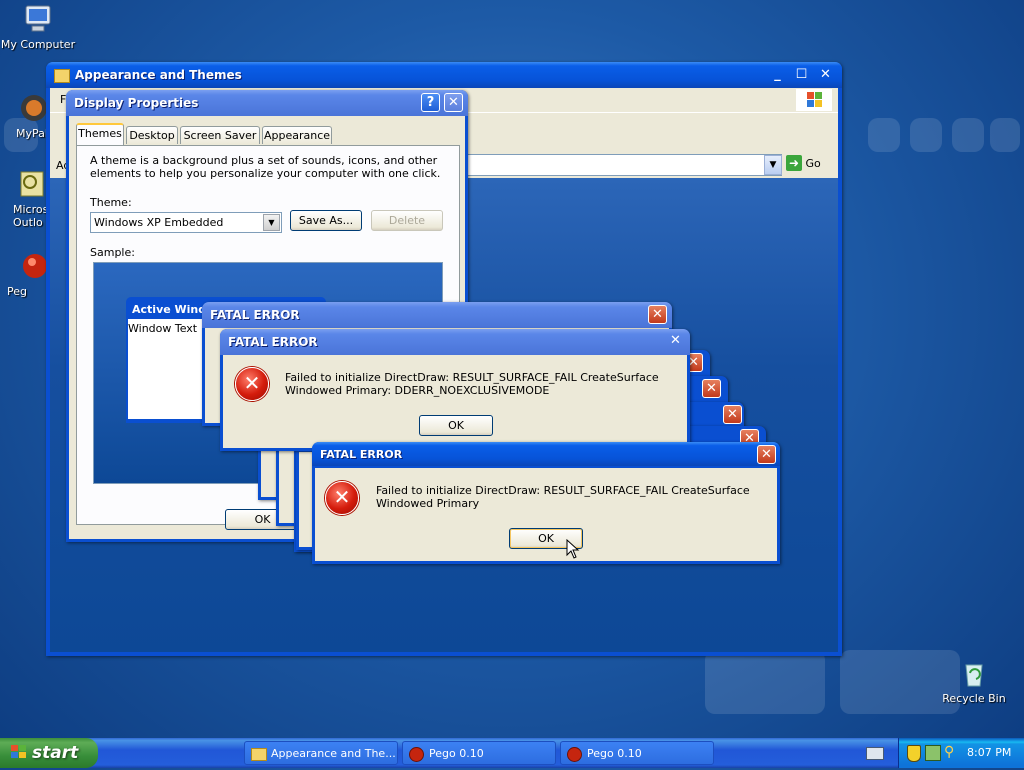 This screenshot has width=1024, height=770. What do you see at coordinates (974, 673) in the screenshot?
I see `recycle-bin-icon` at bounding box center [974, 673].